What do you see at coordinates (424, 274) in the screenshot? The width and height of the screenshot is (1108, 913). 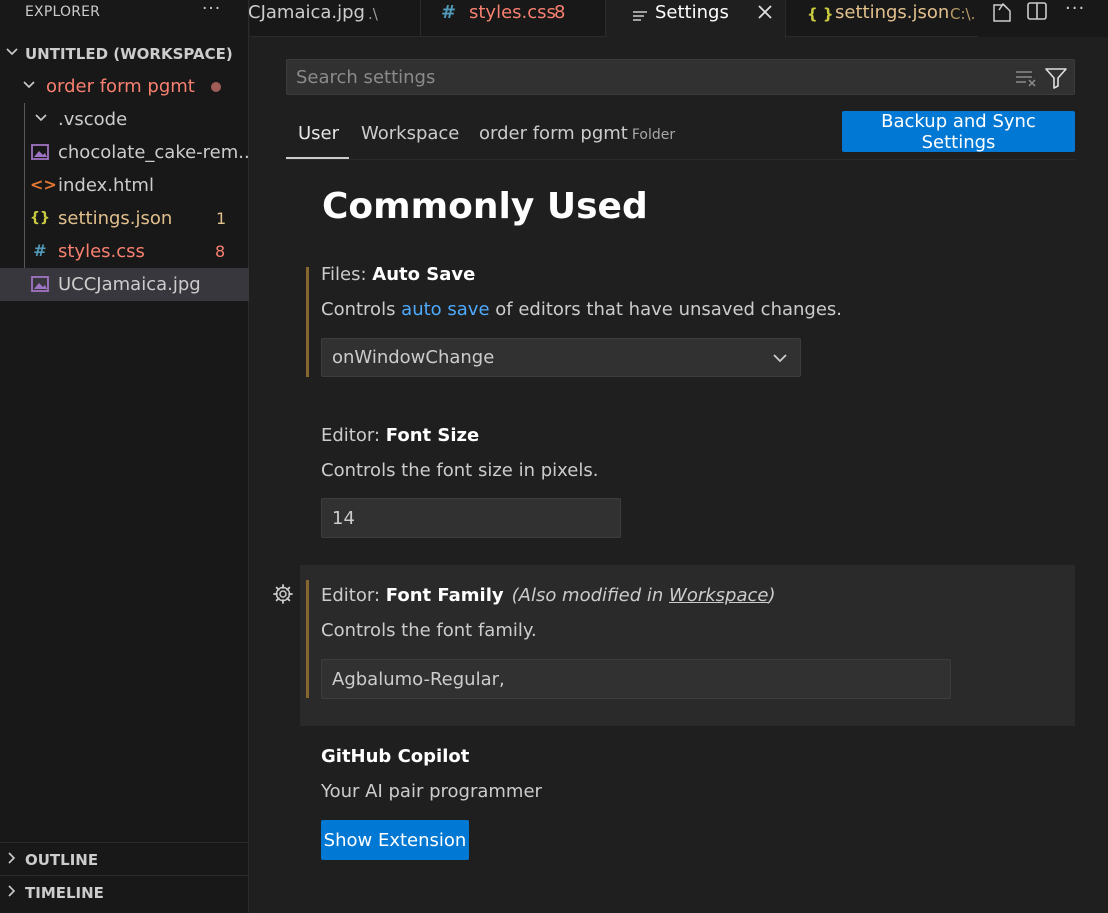 I see `setting-name: Auto Save` at bounding box center [424, 274].